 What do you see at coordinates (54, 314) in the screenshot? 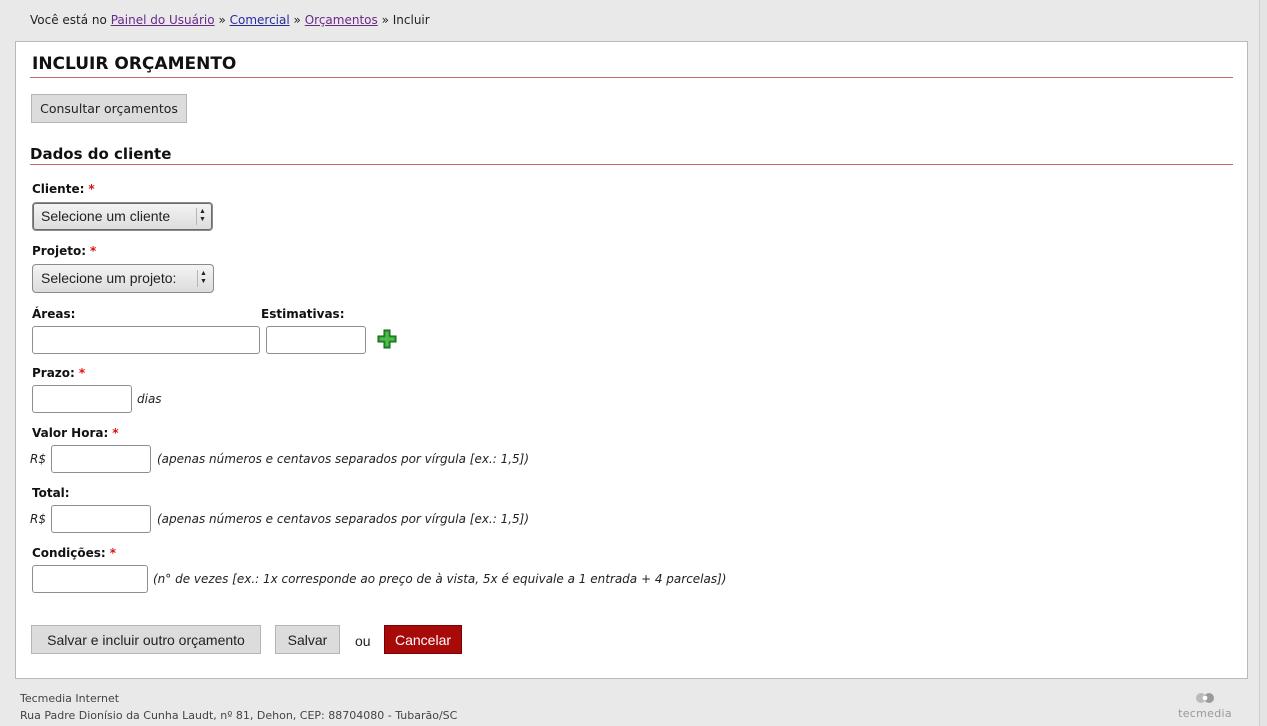
I see `areas-label: Áreas:` at bounding box center [54, 314].